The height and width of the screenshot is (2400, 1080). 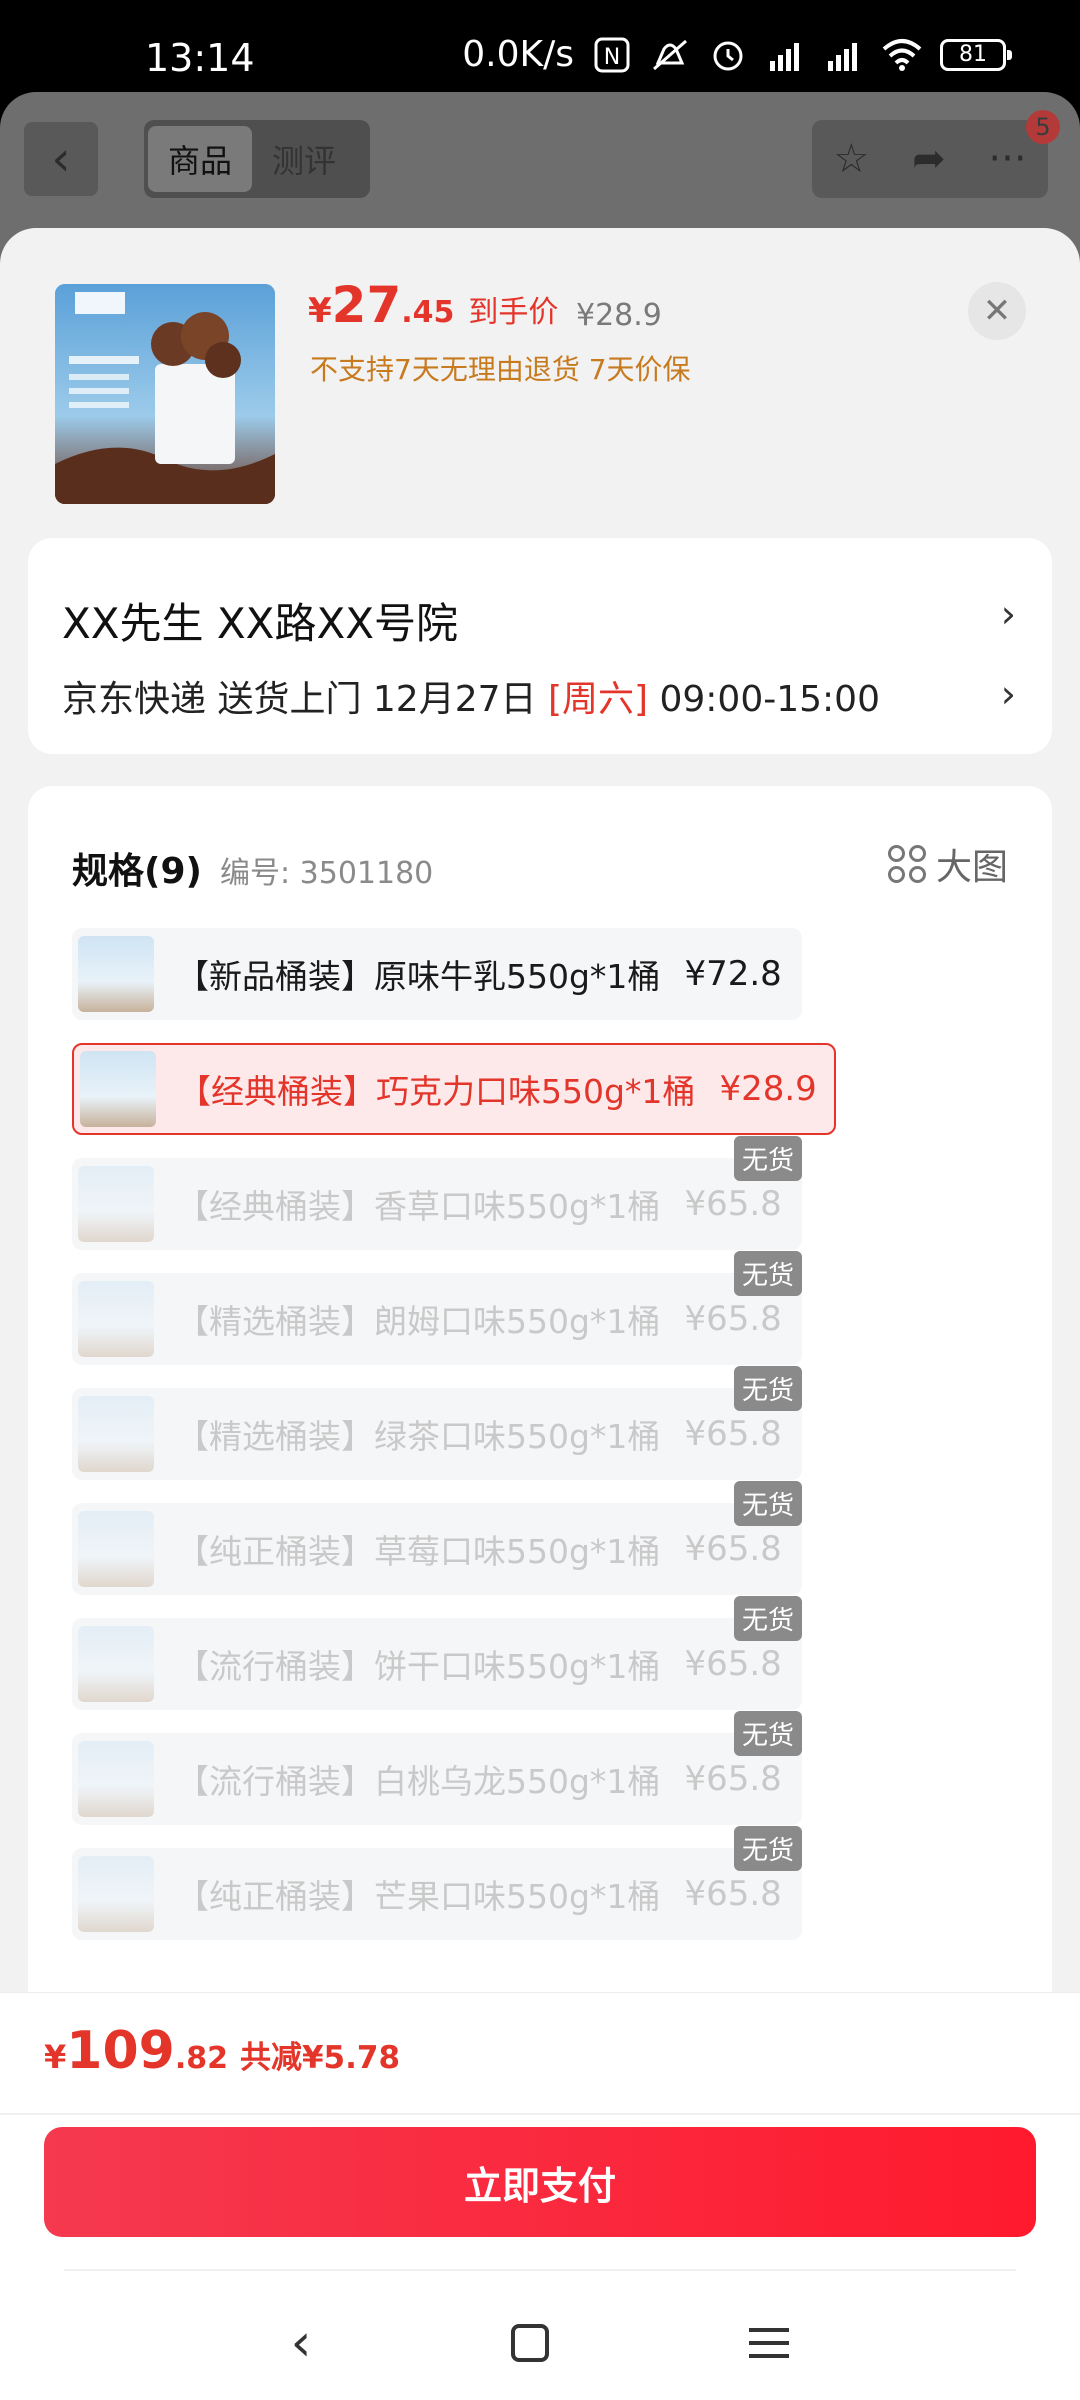 What do you see at coordinates (530, 2343) in the screenshot?
I see `nav-home-icon` at bounding box center [530, 2343].